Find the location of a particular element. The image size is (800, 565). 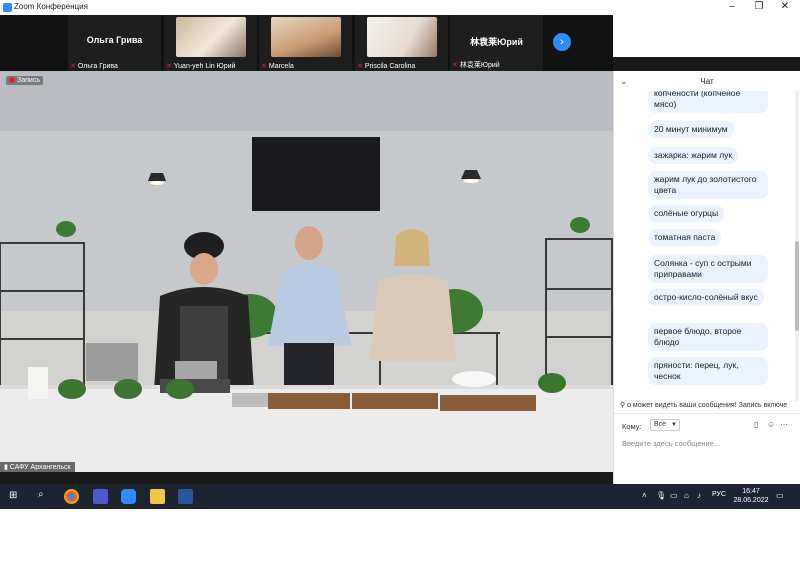

chat-message: томатная паста is located at coordinates (685, 237).